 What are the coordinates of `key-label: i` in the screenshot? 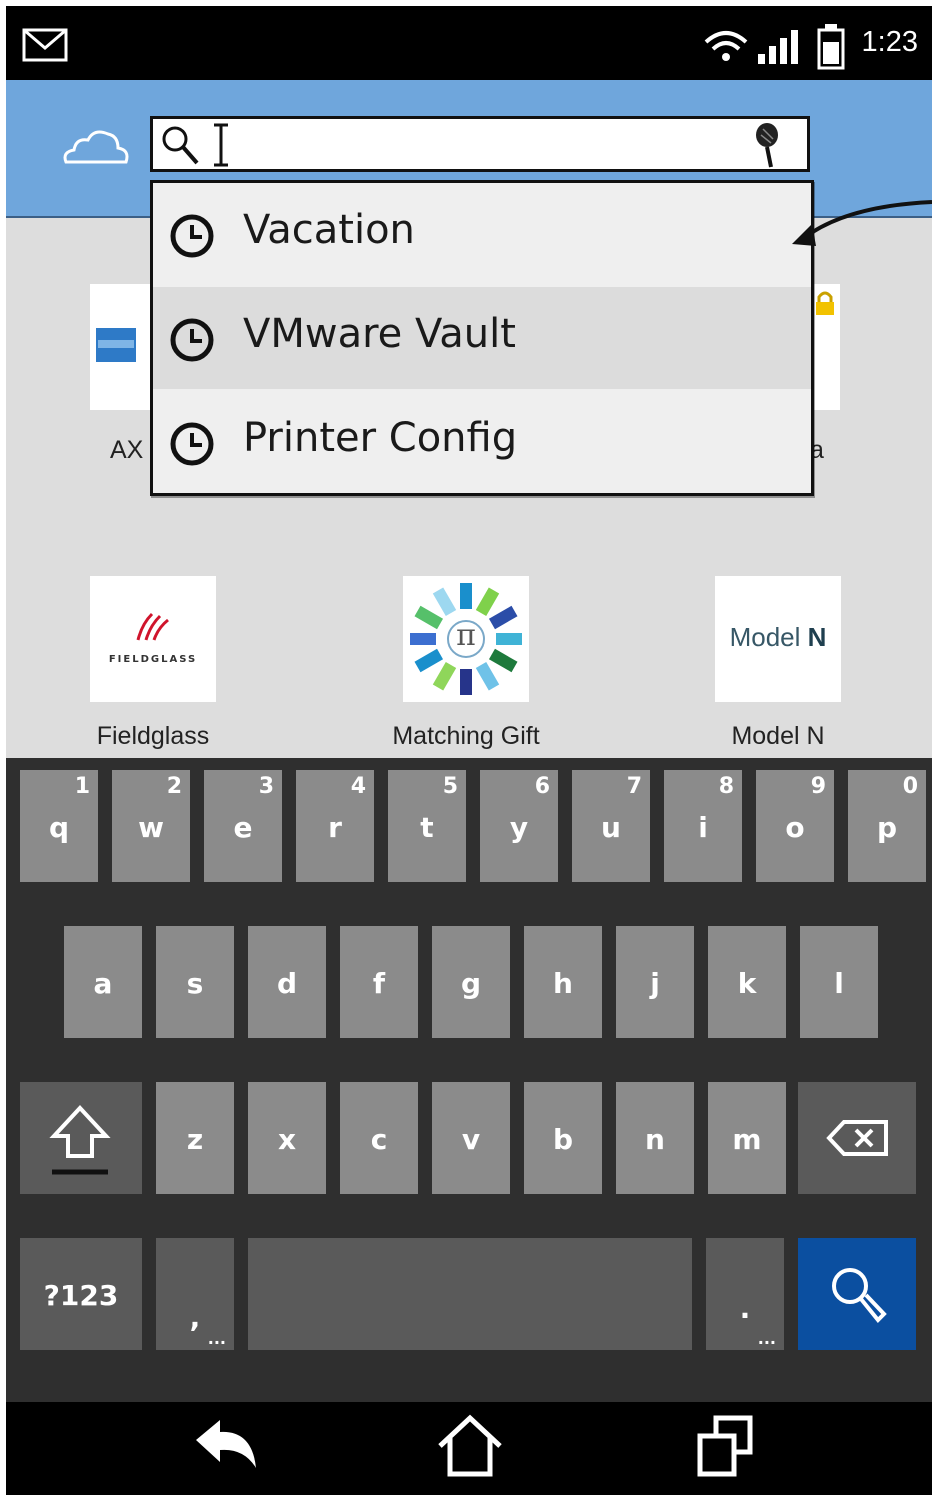 It's located at (703, 828).